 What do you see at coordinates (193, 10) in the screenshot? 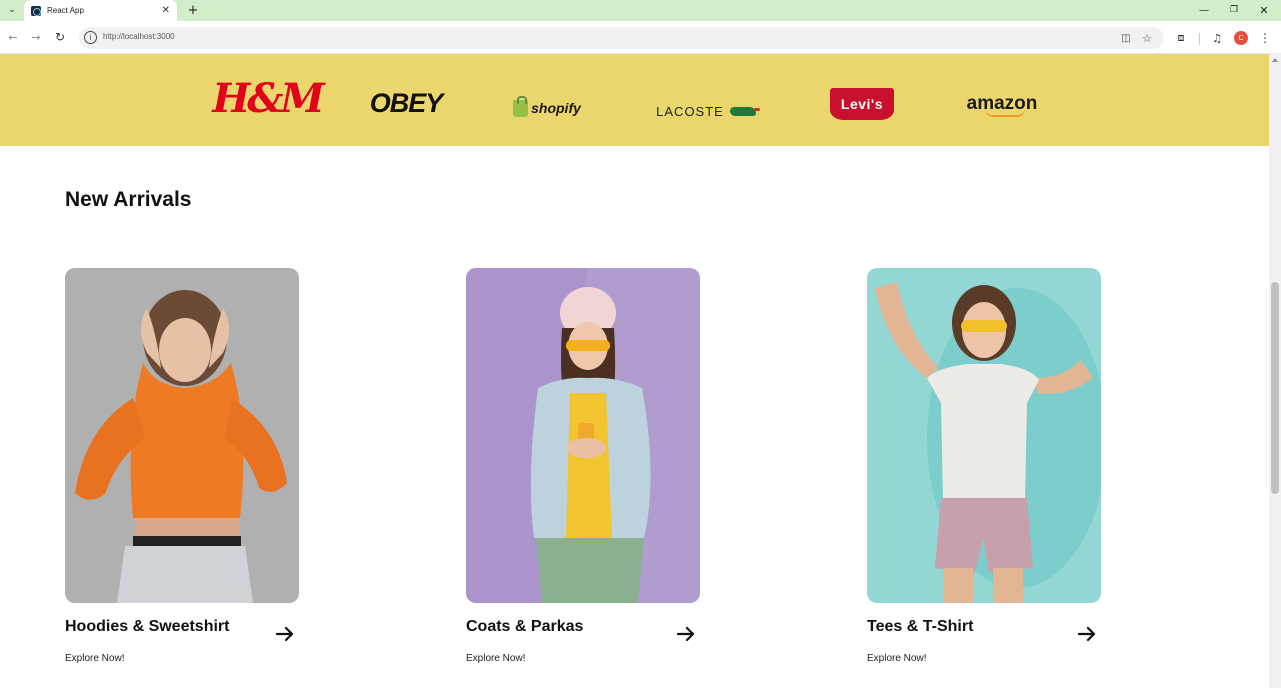
I see `plus-icon: +` at bounding box center [193, 10].